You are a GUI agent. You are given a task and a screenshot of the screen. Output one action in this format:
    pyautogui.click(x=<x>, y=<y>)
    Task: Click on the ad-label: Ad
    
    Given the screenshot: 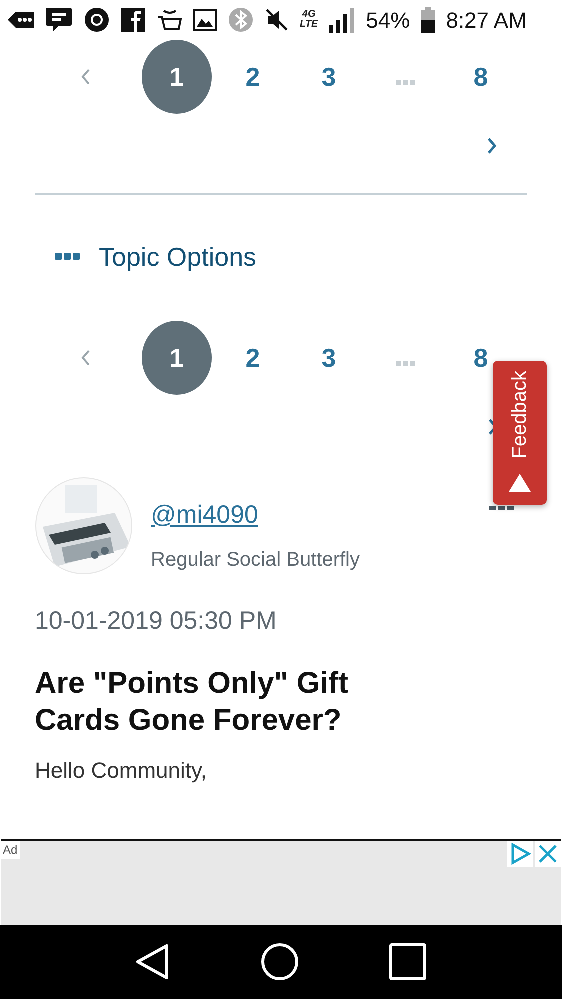 What is the action you would take?
    pyautogui.click(x=10, y=850)
    